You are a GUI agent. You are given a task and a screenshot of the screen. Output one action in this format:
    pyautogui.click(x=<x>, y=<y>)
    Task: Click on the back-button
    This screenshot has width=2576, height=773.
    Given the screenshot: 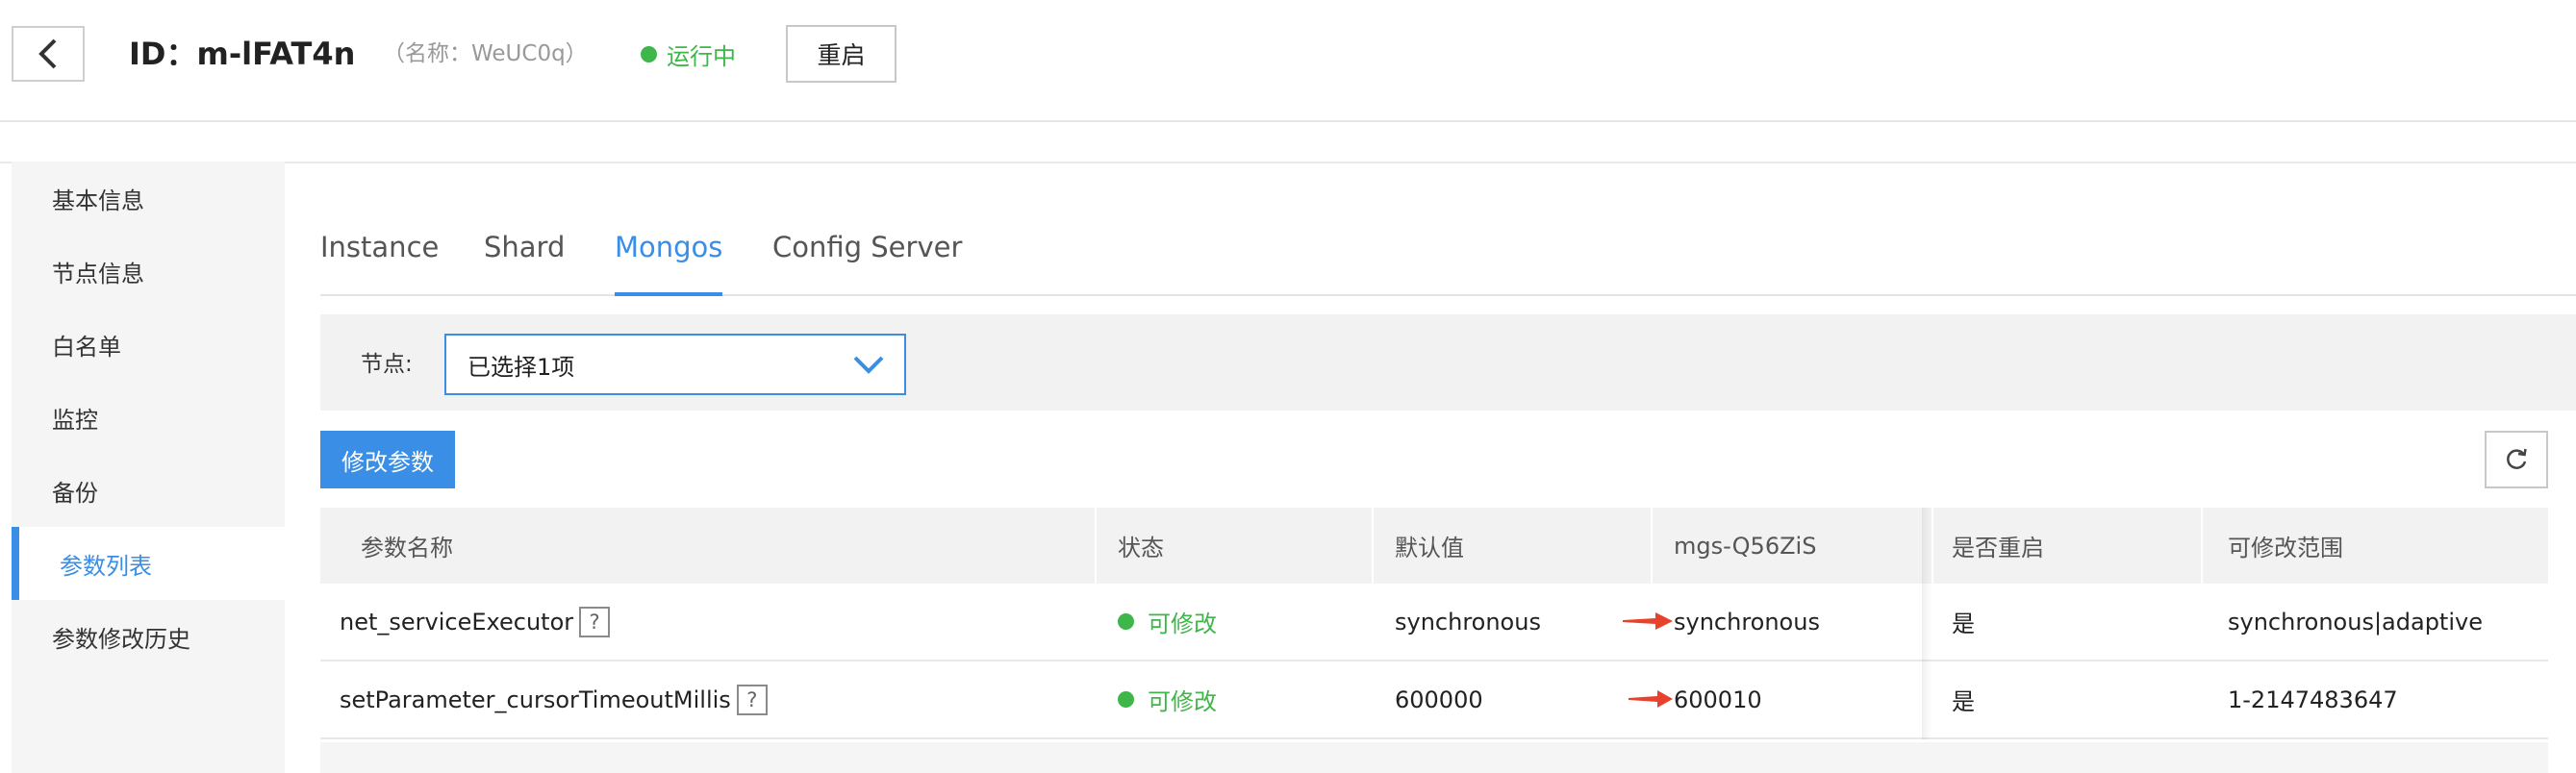 What is the action you would take?
    pyautogui.click(x=48, y=54)
    